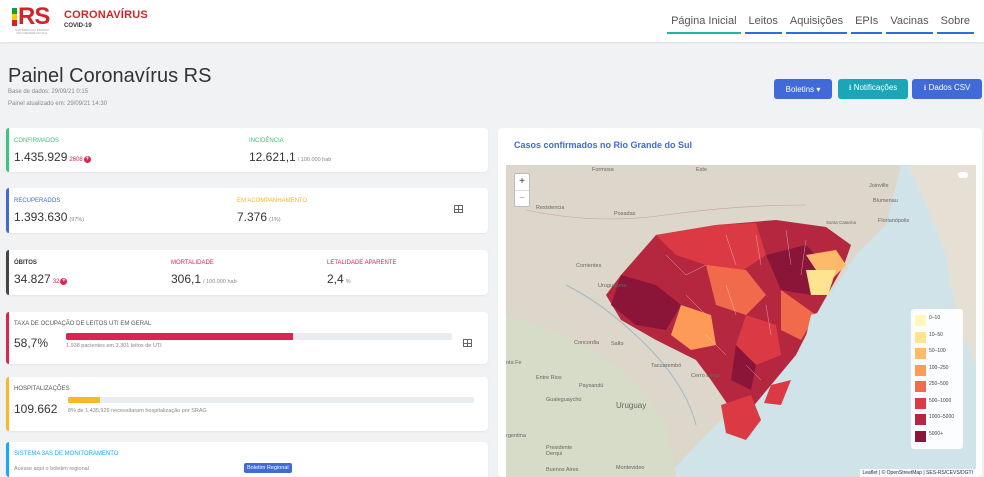  Describe the element at coordinates (362, 263) in the screenshot. I see `letalidade-label: LETALIDADE APARENTE` at that location.